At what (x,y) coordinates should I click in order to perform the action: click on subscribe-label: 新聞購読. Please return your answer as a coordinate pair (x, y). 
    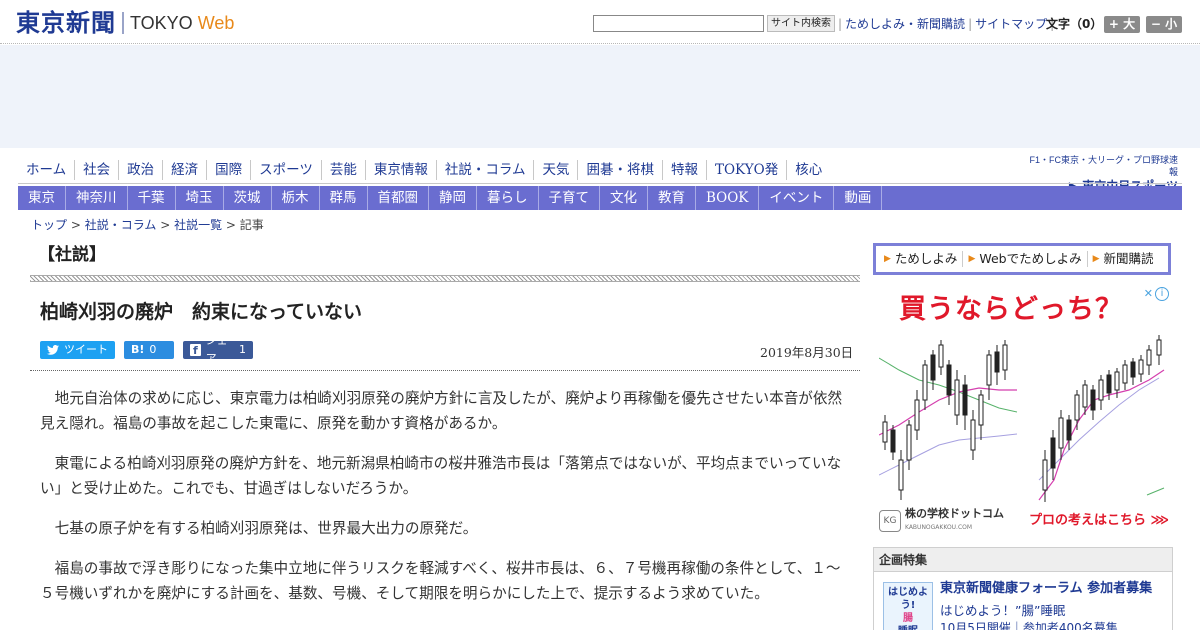
    Looking at the image, I should click on (1128, 258).